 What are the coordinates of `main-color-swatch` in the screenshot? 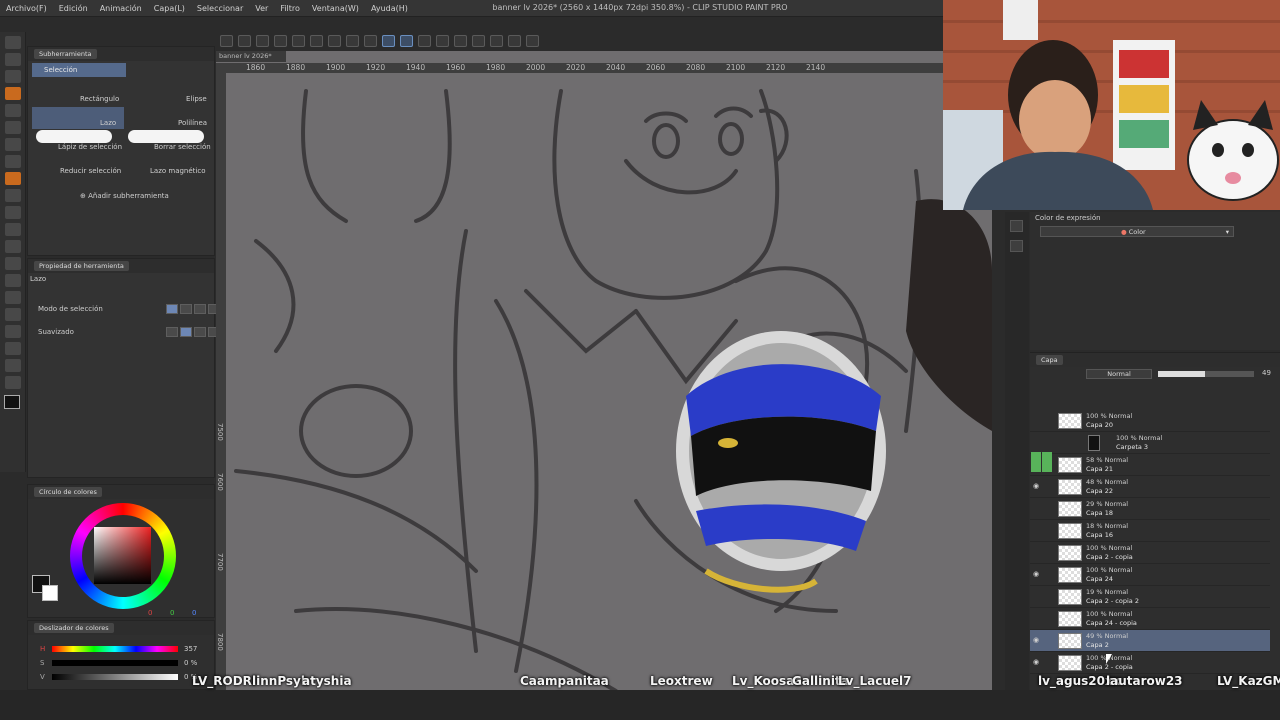 It's located at (12, 402).